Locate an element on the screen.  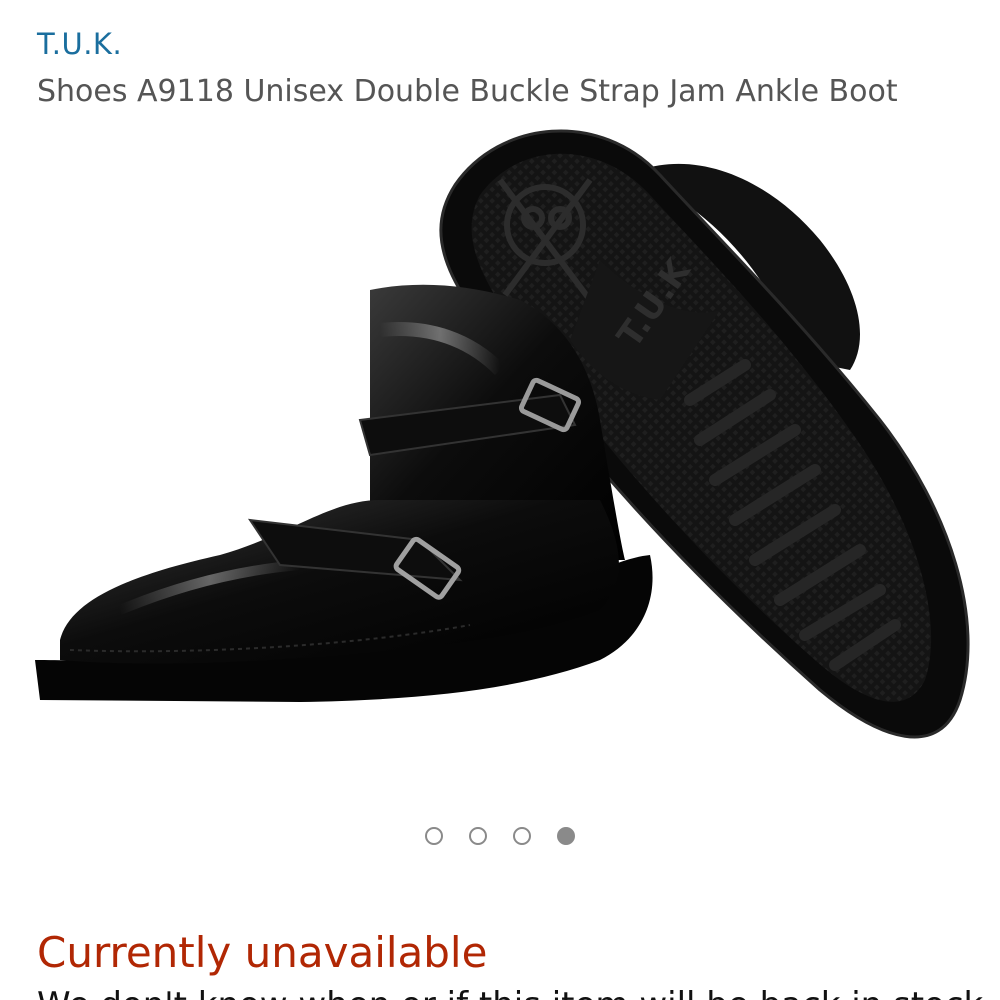
availability-status: Currently unavailable is located at coordinates (262, 952).